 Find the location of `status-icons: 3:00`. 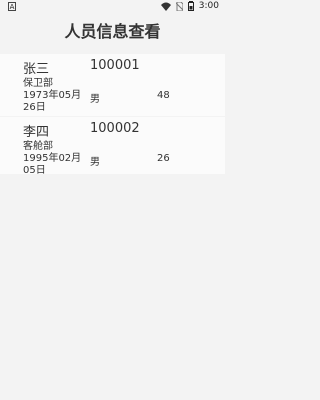

status-icons: 3:00 is located at coordinates (189, 6).